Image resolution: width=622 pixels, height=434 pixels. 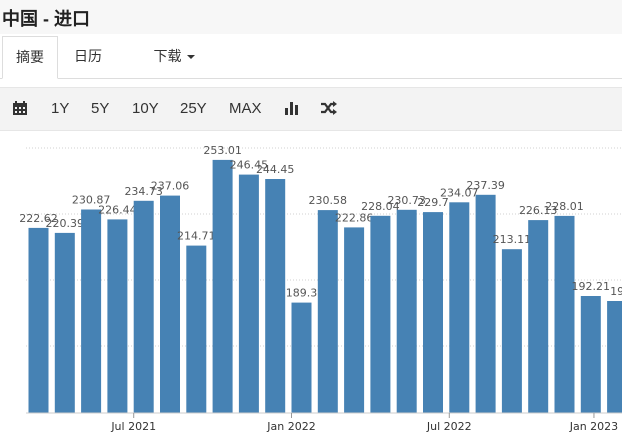 I want to click on tab-calendar-label: 日历, so click(x=88, y=56).